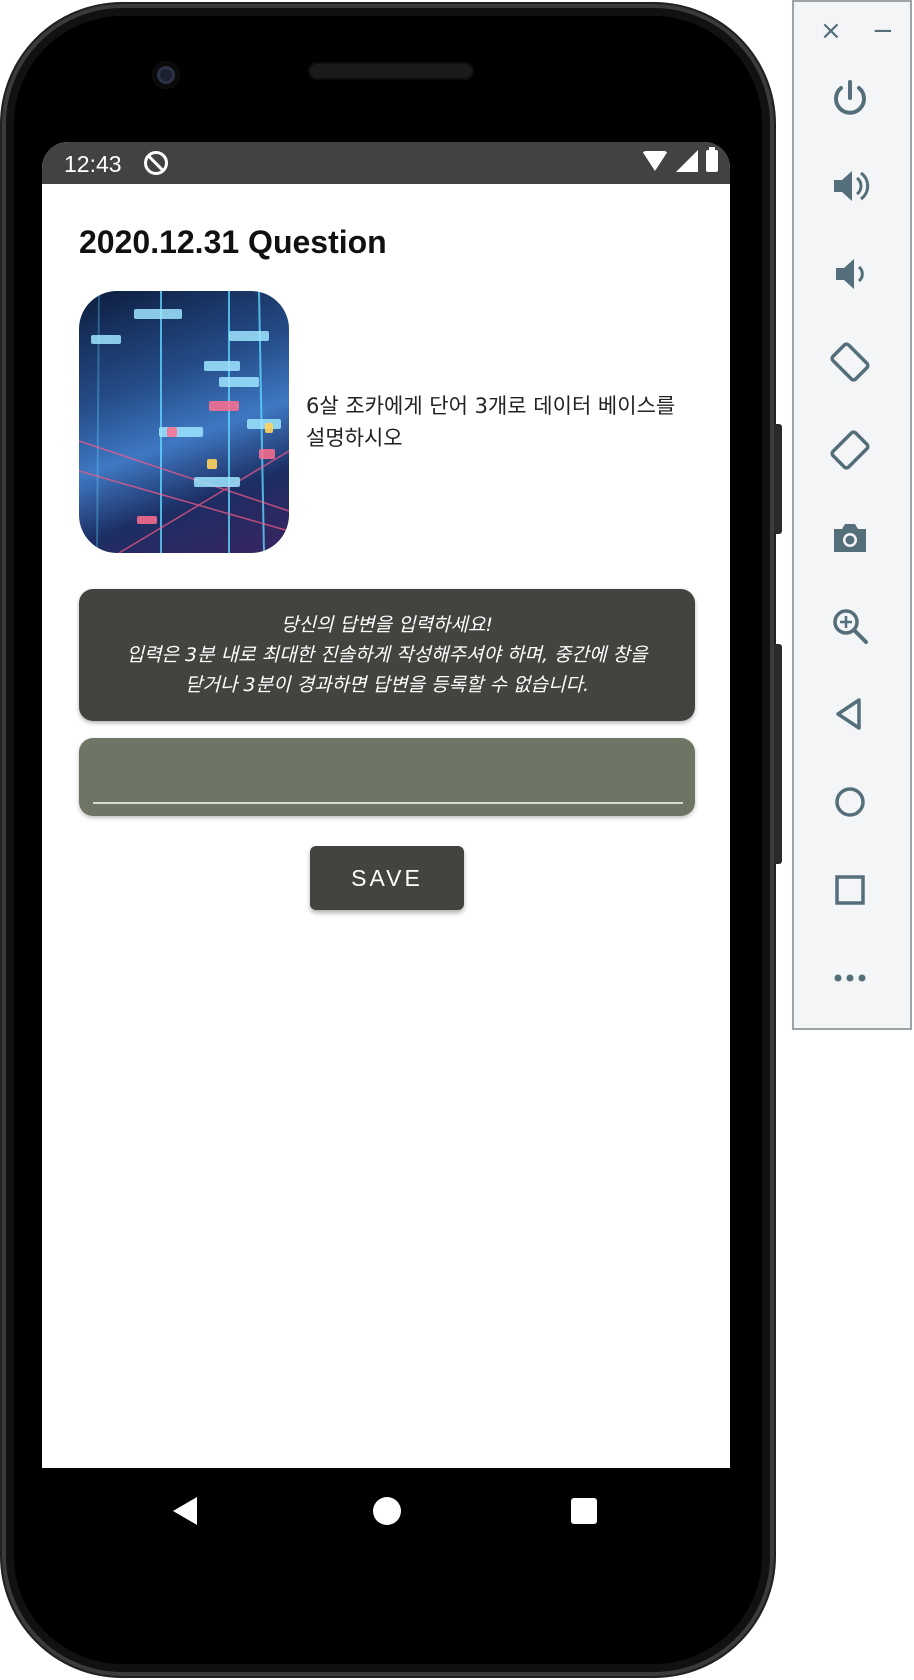 The height and width of the screenshot is (1680, 914). Describe the element at coordinates (850, 538) in the screenshot. I see `camera-icon` at that location.